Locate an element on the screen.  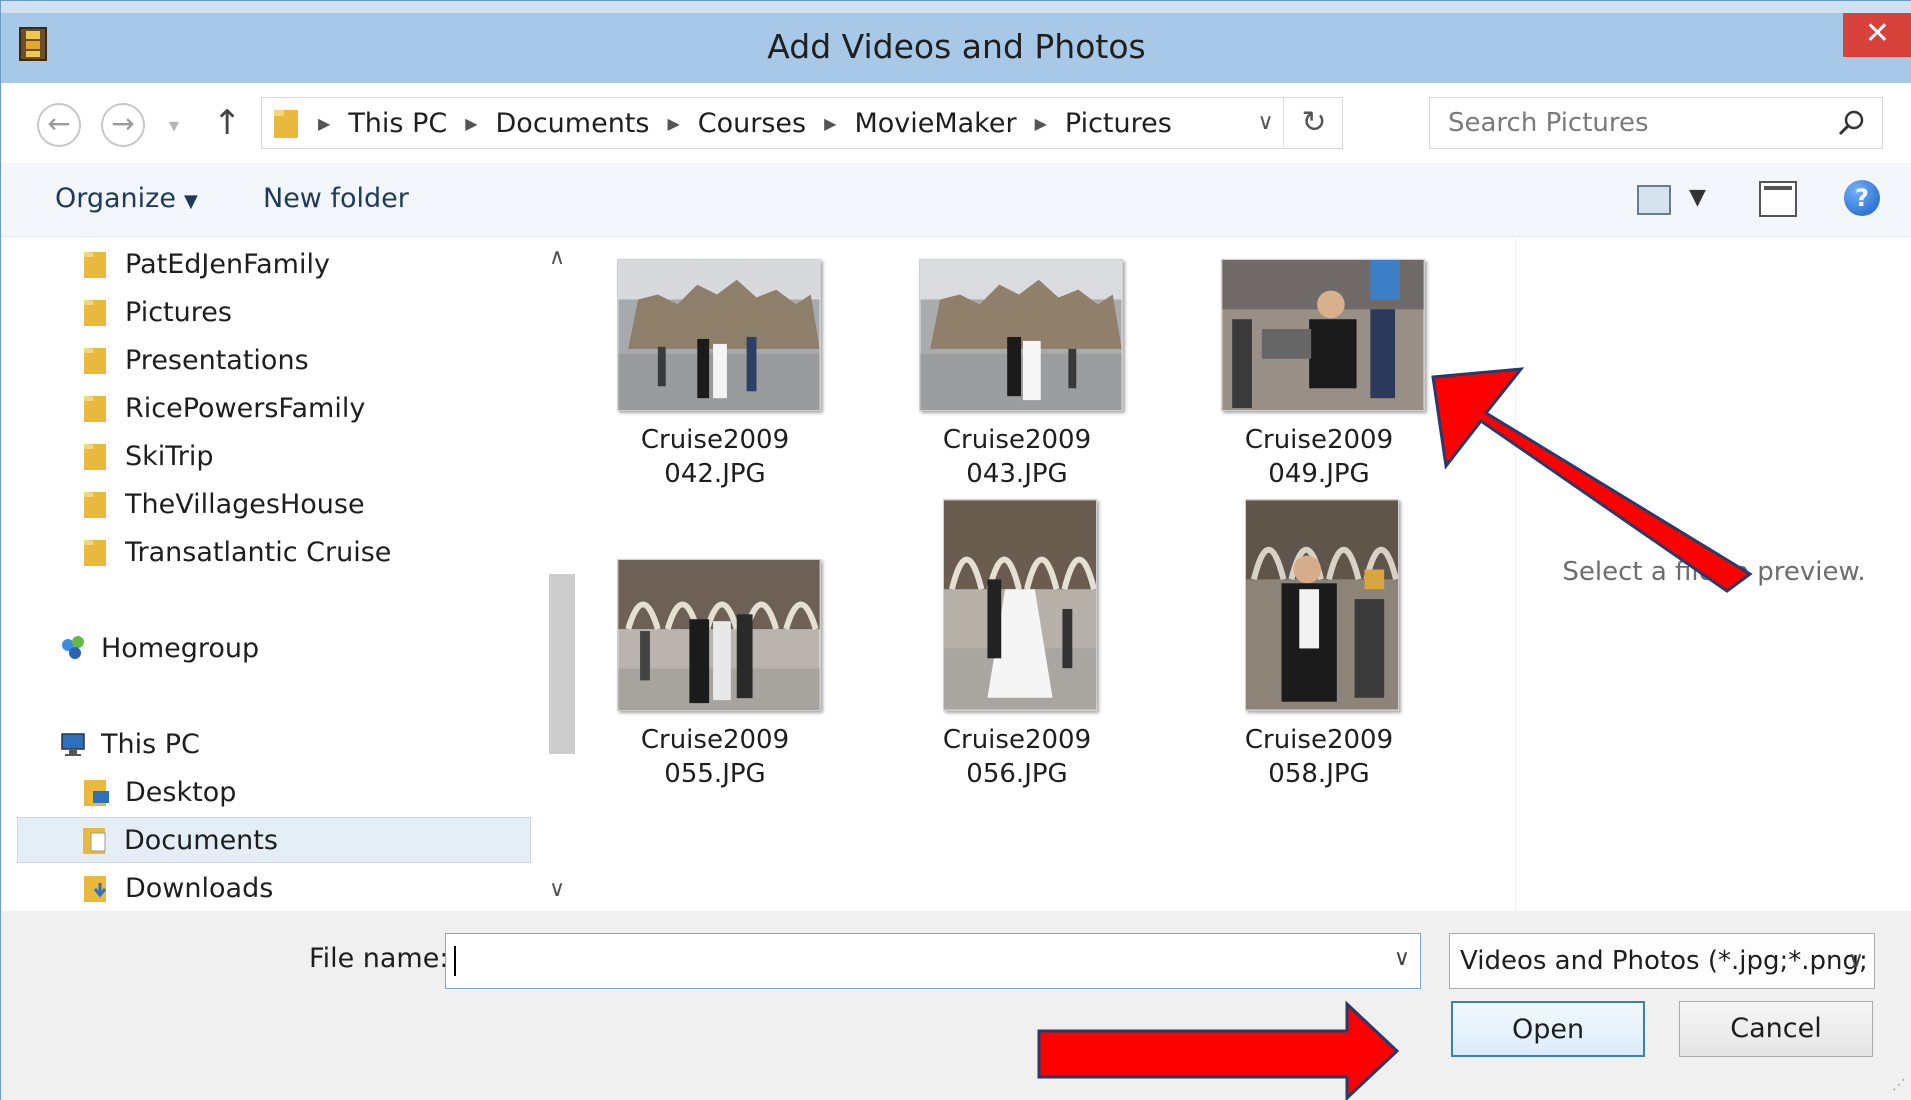
nav-item-ricepowersfamily: RicePowersFamily is located at coordinates (224, 408).